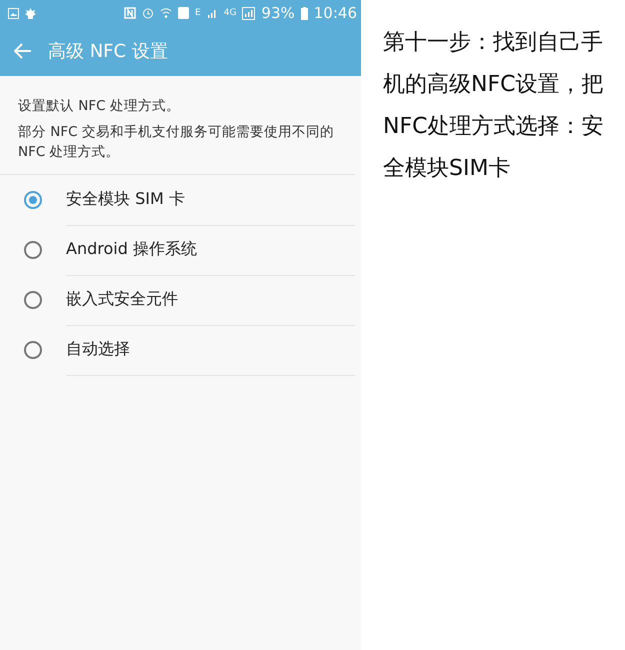 The image size is (625, 650). Describe the element at coordinates (166, 13) in the screenshot. I see `wifi-icon` at that location.